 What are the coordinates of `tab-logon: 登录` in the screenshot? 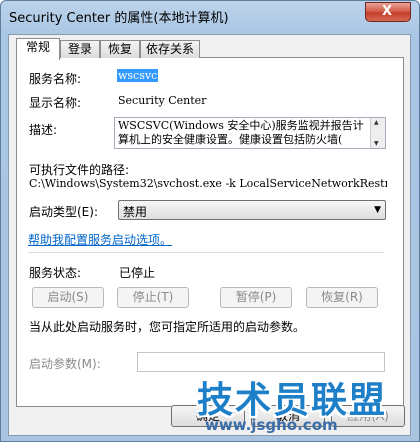 It's located at (80, 49).